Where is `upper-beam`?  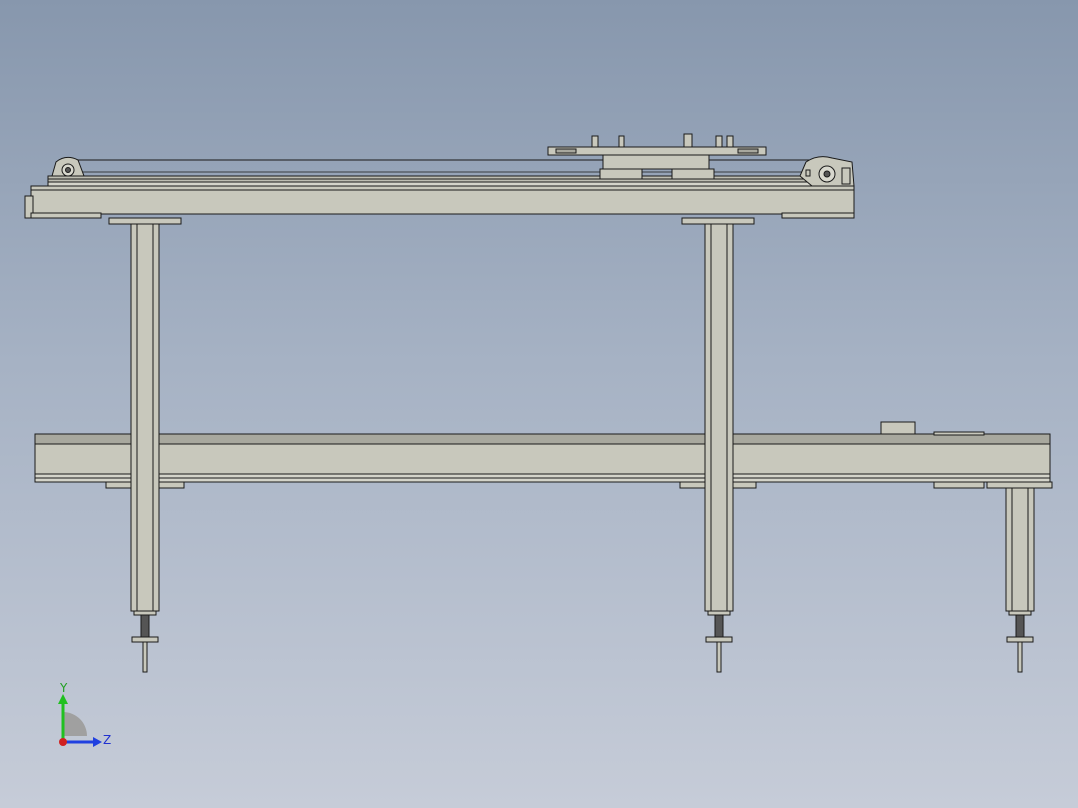
upper-beam is located at coordinates (439, 189).